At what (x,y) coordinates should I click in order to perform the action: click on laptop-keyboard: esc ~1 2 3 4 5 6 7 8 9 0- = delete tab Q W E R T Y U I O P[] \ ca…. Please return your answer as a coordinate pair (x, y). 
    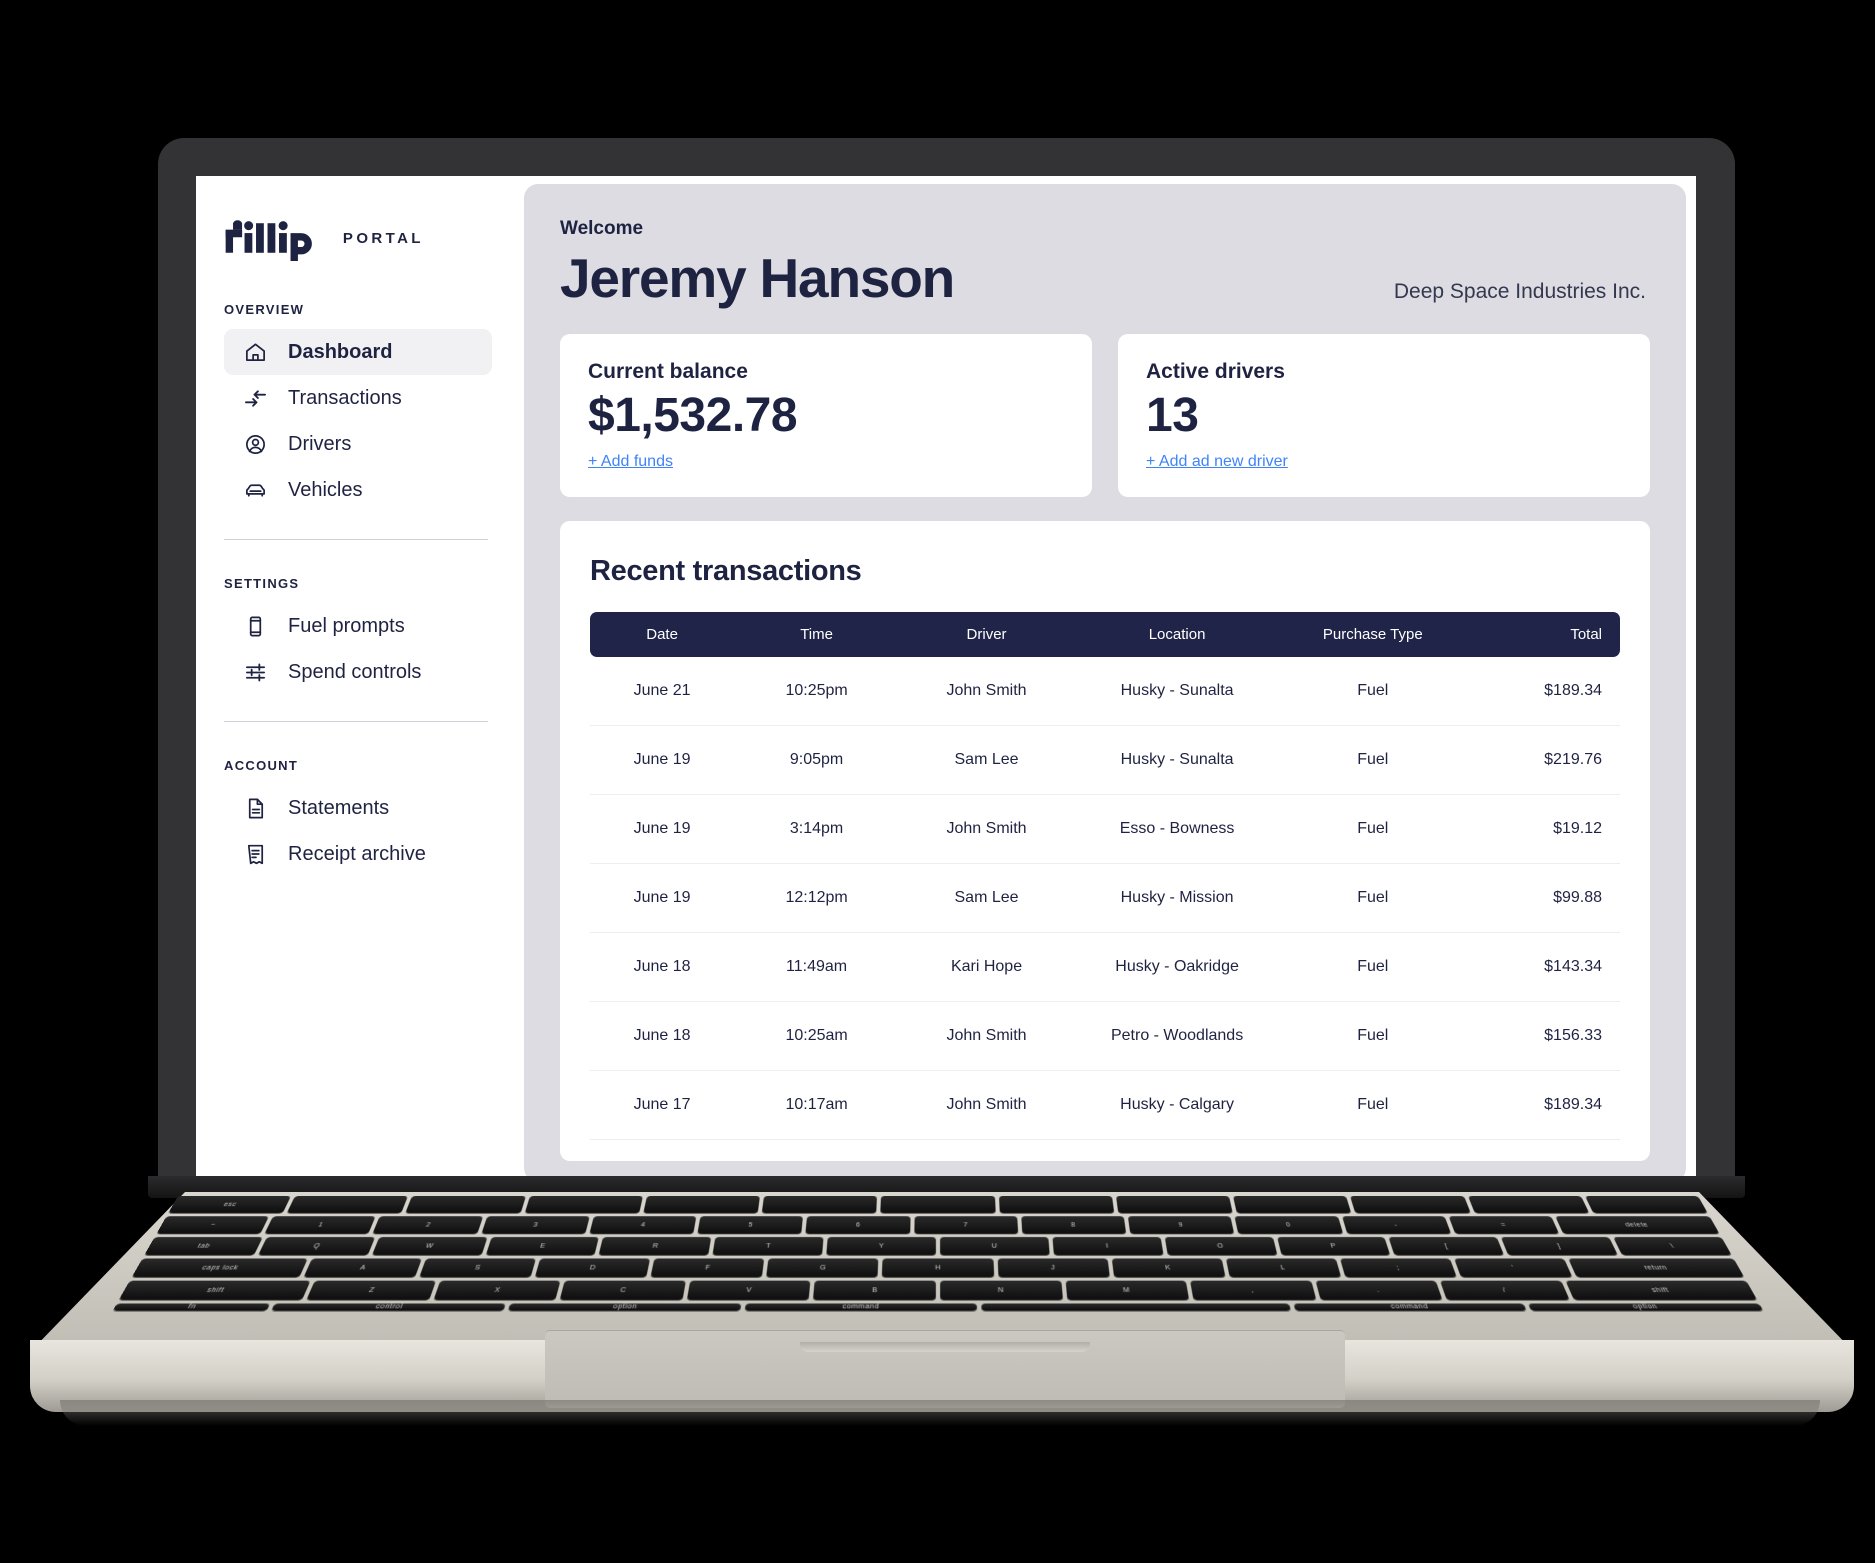
    Looking at the image, I should click on (938, 1254).